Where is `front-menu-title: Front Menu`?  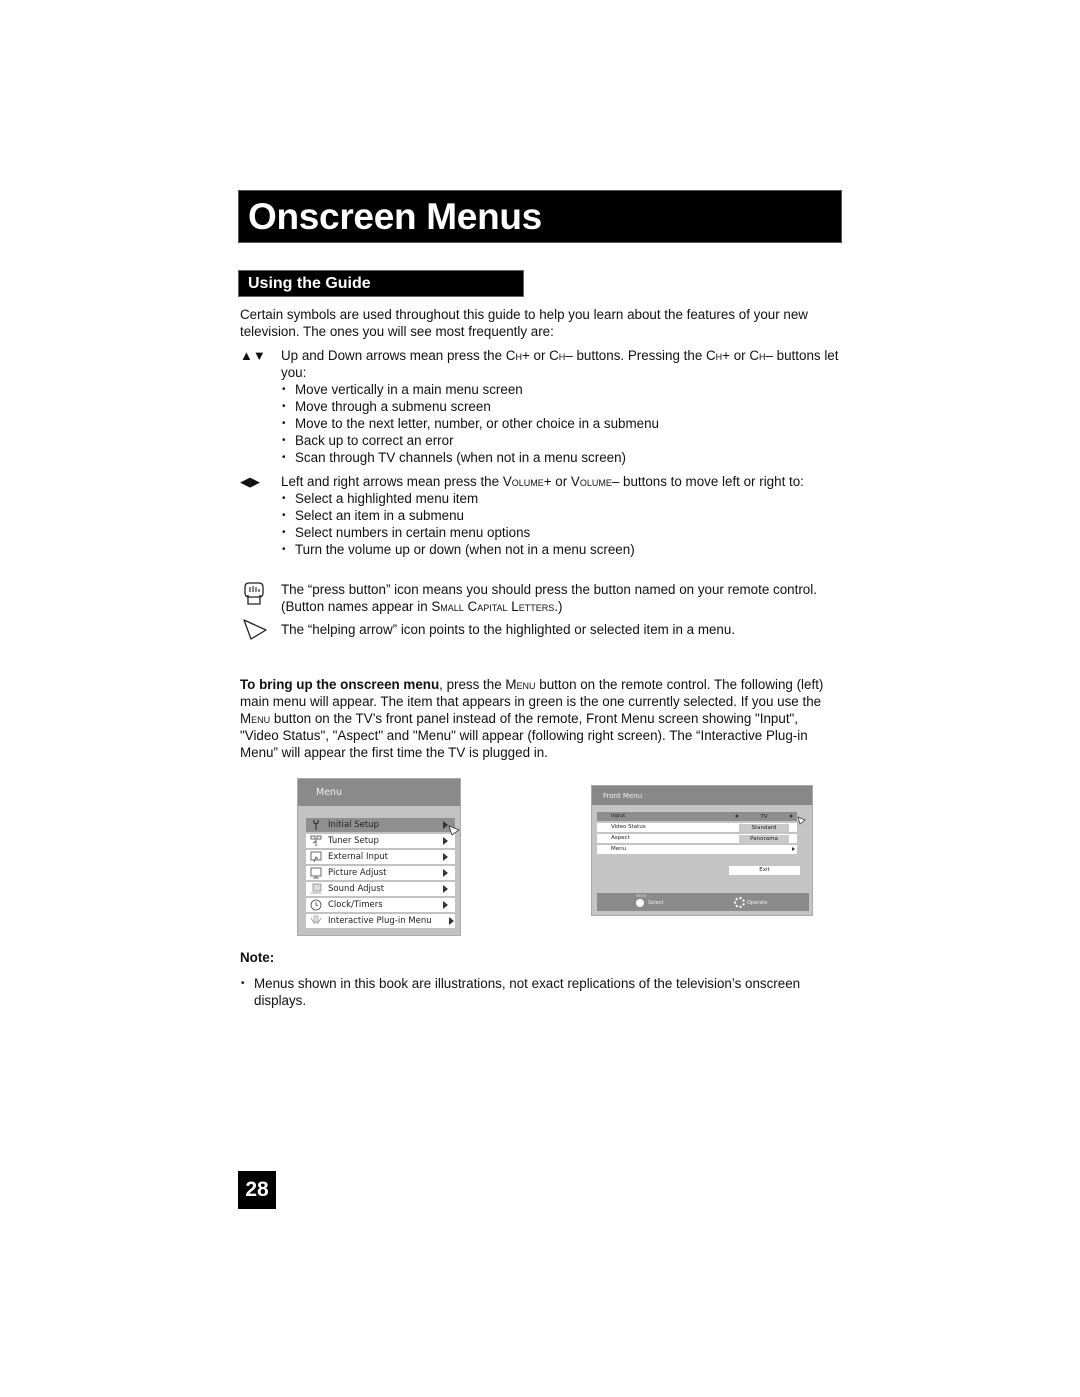
front-menu-title: Front Menu is located at coordinates (623, 796).